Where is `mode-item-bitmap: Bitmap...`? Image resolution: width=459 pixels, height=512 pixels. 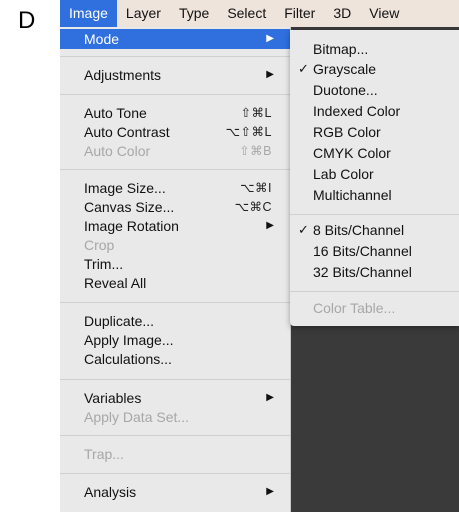 mode-item-bitmap: Bitmap... is located at coordinates (374, 49).